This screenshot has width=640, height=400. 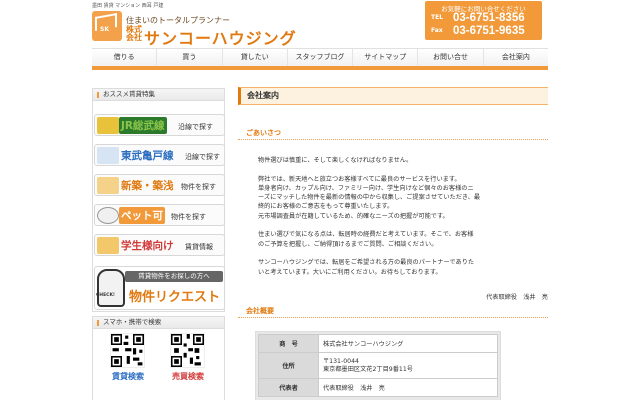 What do you see at coordinates (111, 288) in the screenshot?
I see `pointing-hand-icon` at bounding box center [111, 288].